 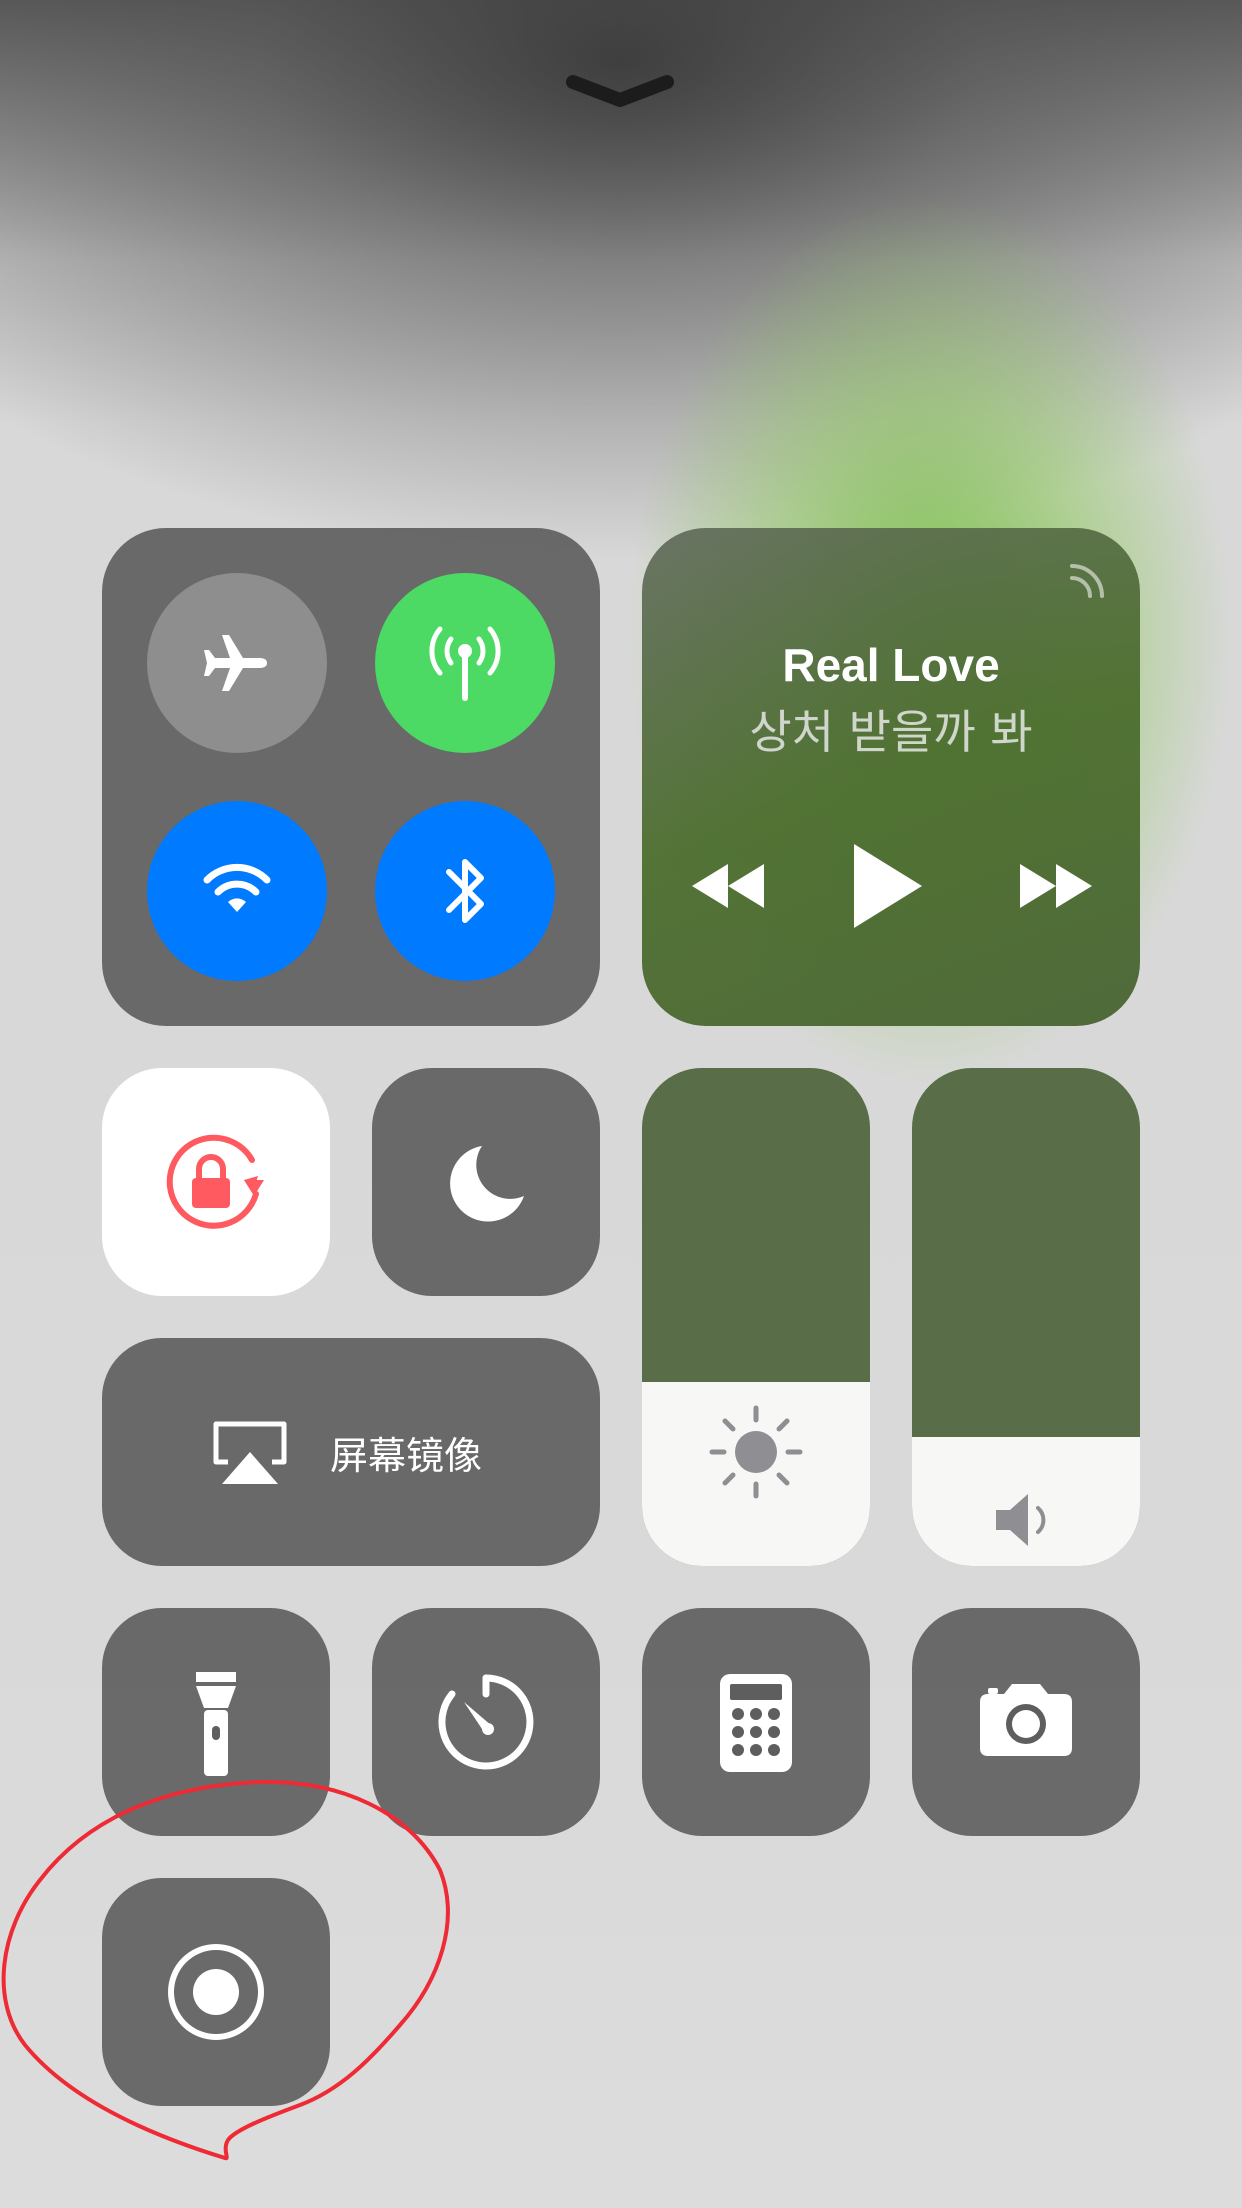 I want to click on timer-button, so click(x=486, y=1722).